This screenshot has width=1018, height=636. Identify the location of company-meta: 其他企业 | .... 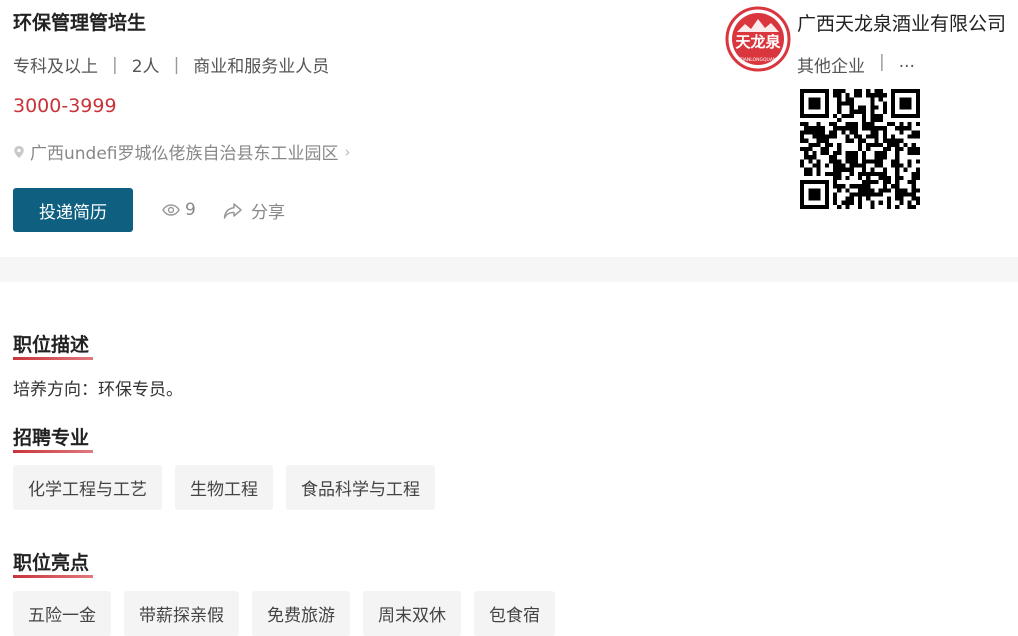
(856, 64).